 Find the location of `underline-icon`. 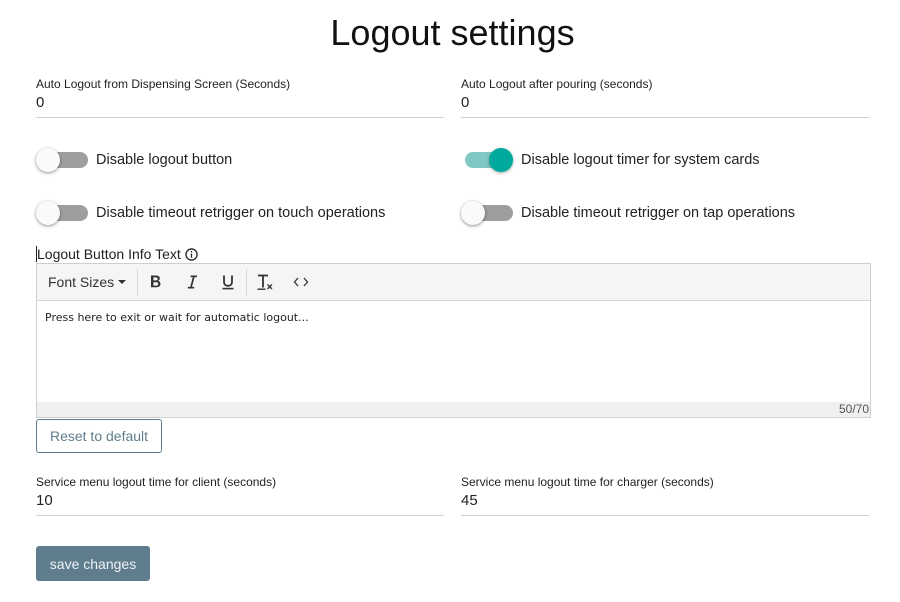

underline-icon is located at coordinates (228, 282).